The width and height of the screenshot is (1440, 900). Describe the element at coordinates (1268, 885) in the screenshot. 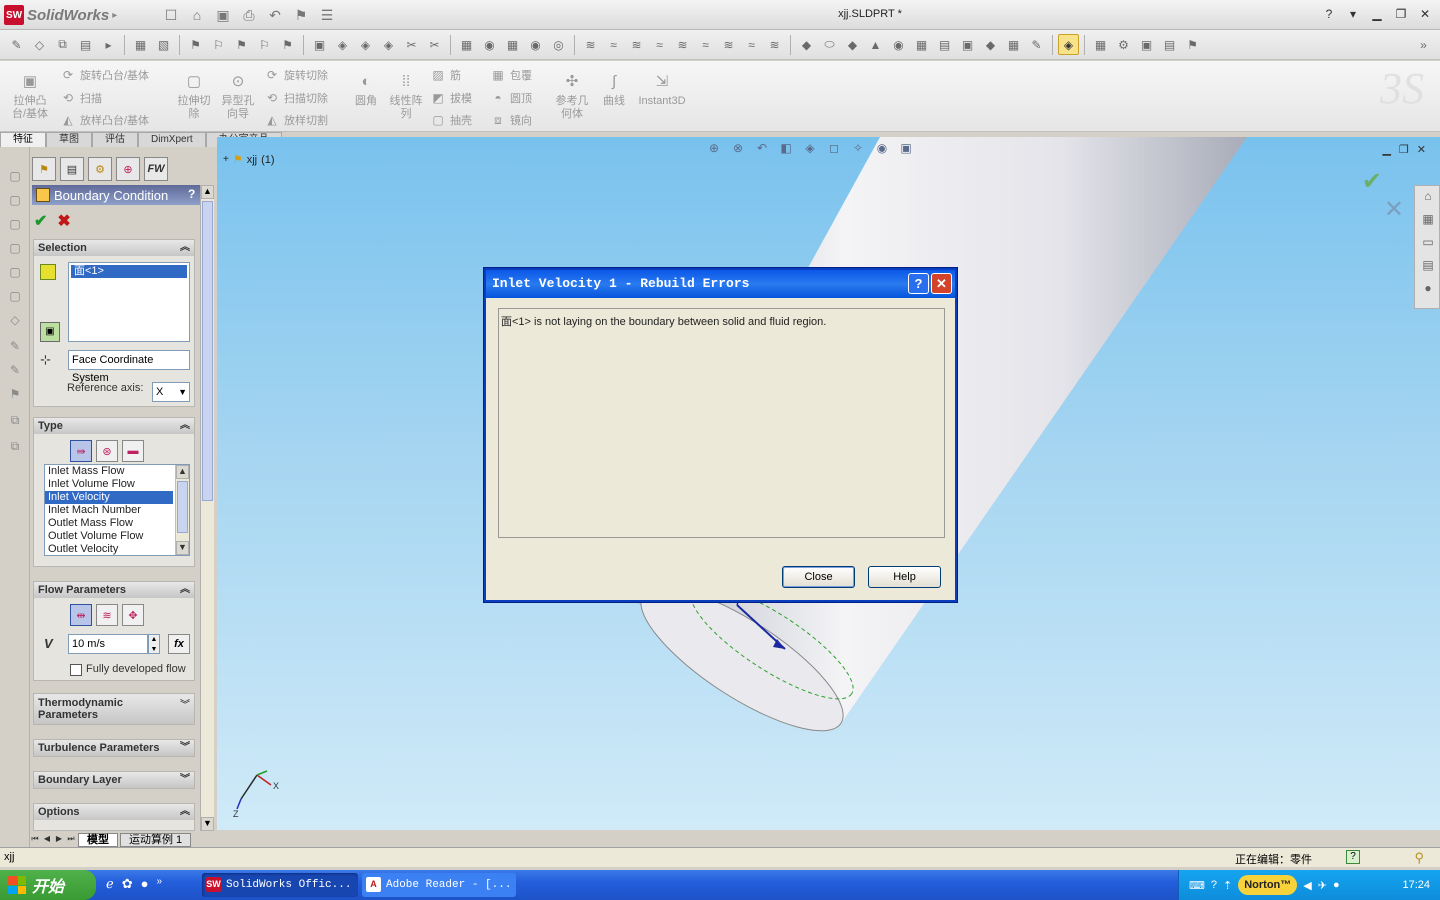

I see `norton-badge: Norton™` at that location.